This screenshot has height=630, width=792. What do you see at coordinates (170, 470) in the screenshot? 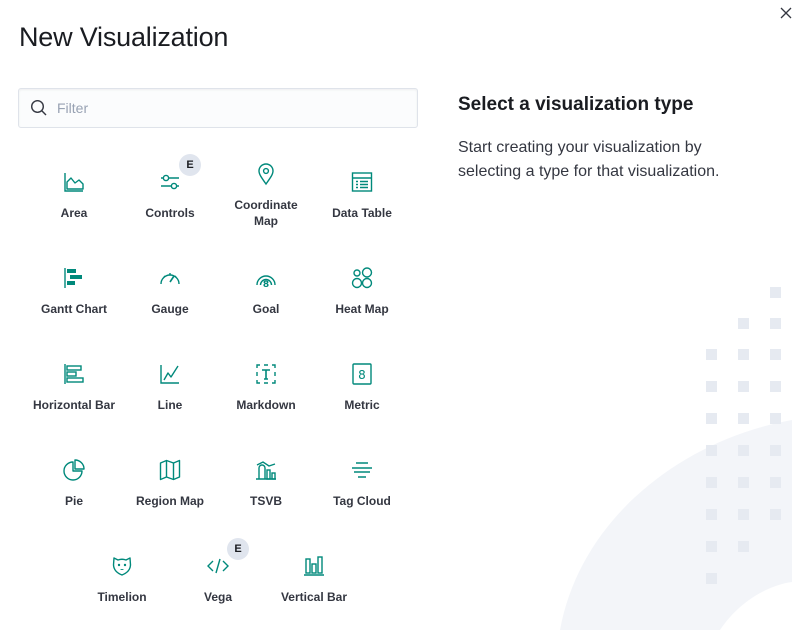
I see `region-map-icon` at bounding box center [170, 470].